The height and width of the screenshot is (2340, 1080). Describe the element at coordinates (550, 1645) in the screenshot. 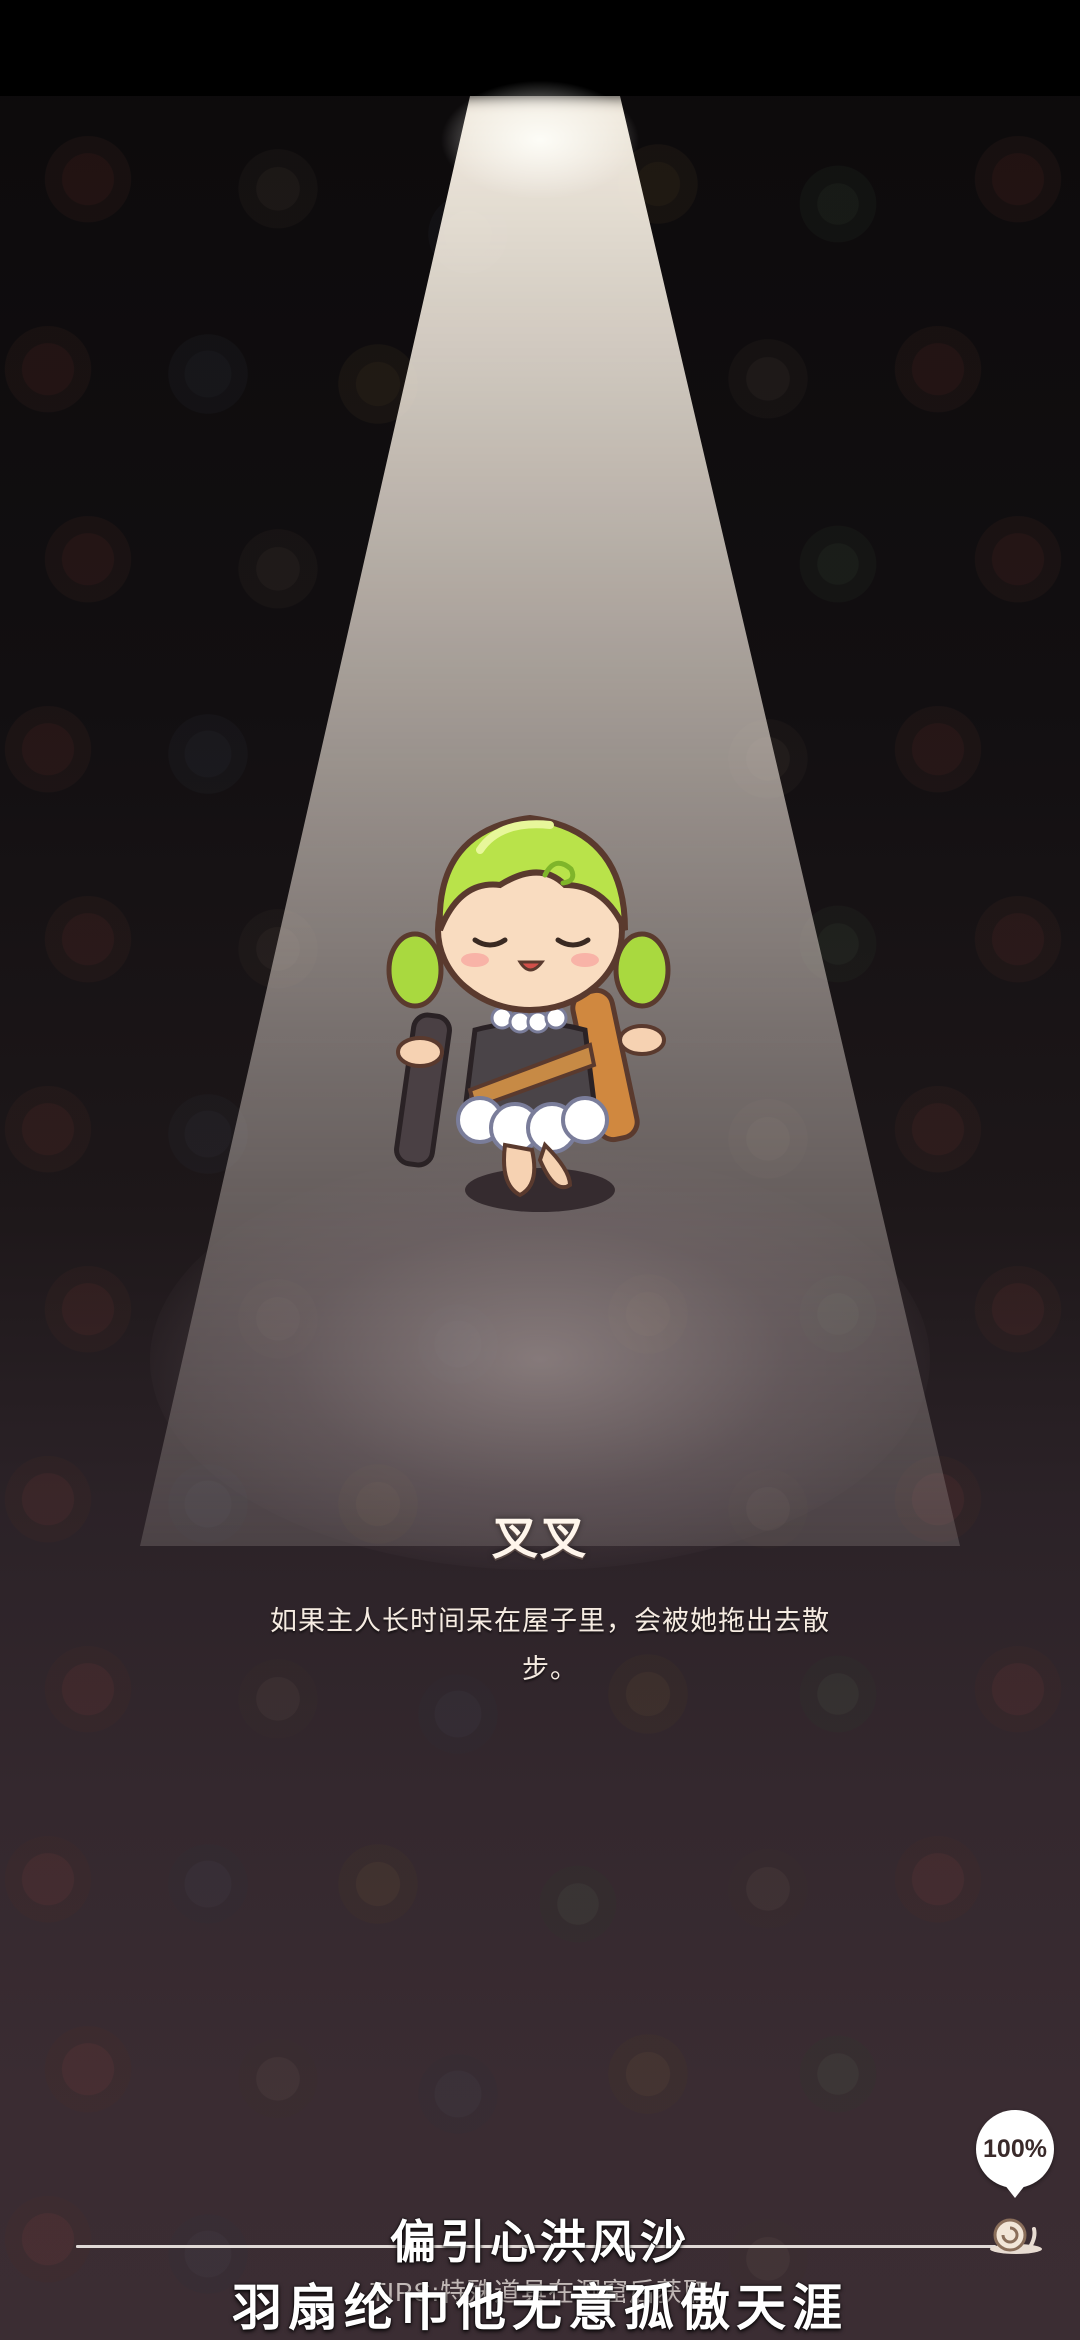

I see `character-description: 如果主人长时间呆在屋子里，会被她拖出去散步。` at that location.